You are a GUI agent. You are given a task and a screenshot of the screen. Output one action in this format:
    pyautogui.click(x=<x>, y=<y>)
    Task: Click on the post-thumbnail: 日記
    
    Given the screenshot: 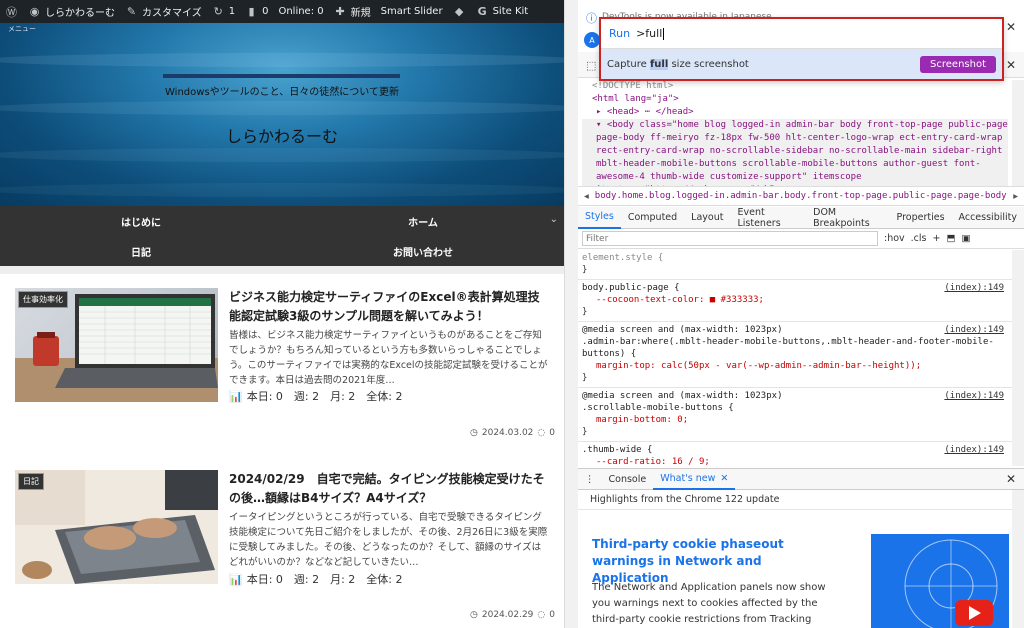 What is the action you would take?
    pyautogui.click(x=116, y=527)
    